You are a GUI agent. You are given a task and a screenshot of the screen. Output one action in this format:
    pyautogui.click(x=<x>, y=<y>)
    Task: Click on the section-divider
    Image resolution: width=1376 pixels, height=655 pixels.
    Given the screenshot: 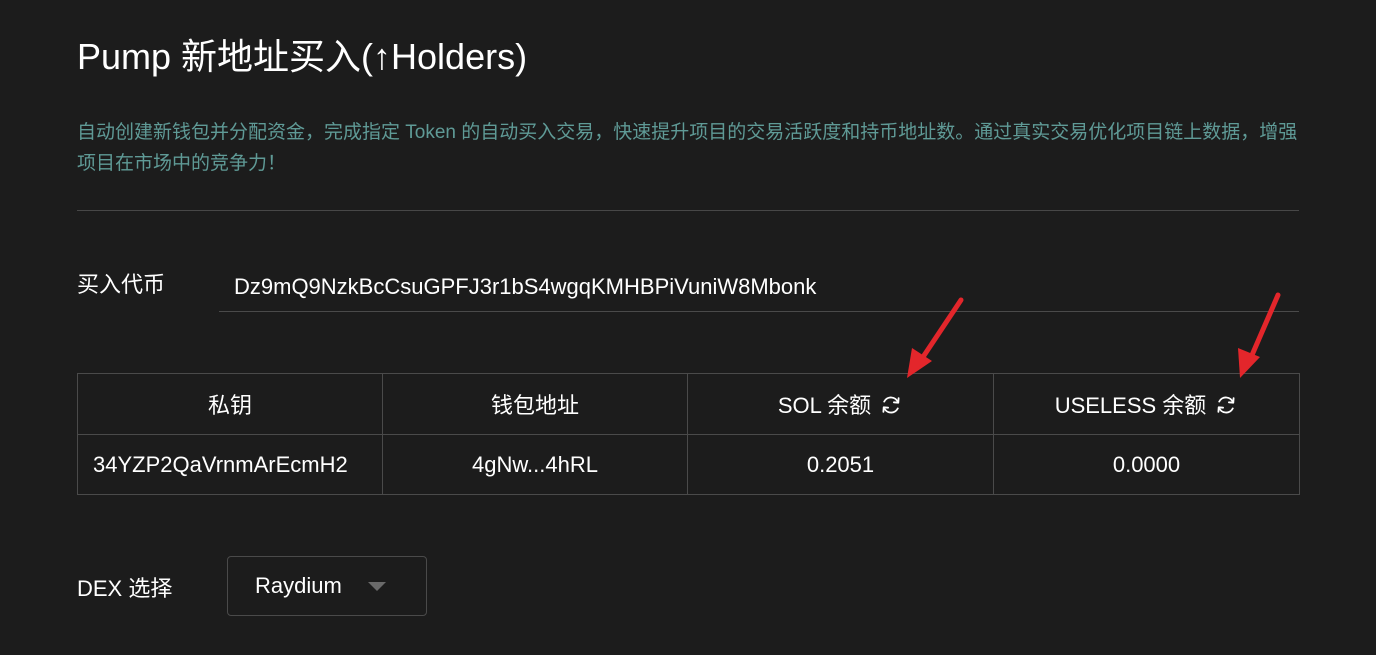 What is the action you would take?
    pyautogui.click(x=688, y=210)
    